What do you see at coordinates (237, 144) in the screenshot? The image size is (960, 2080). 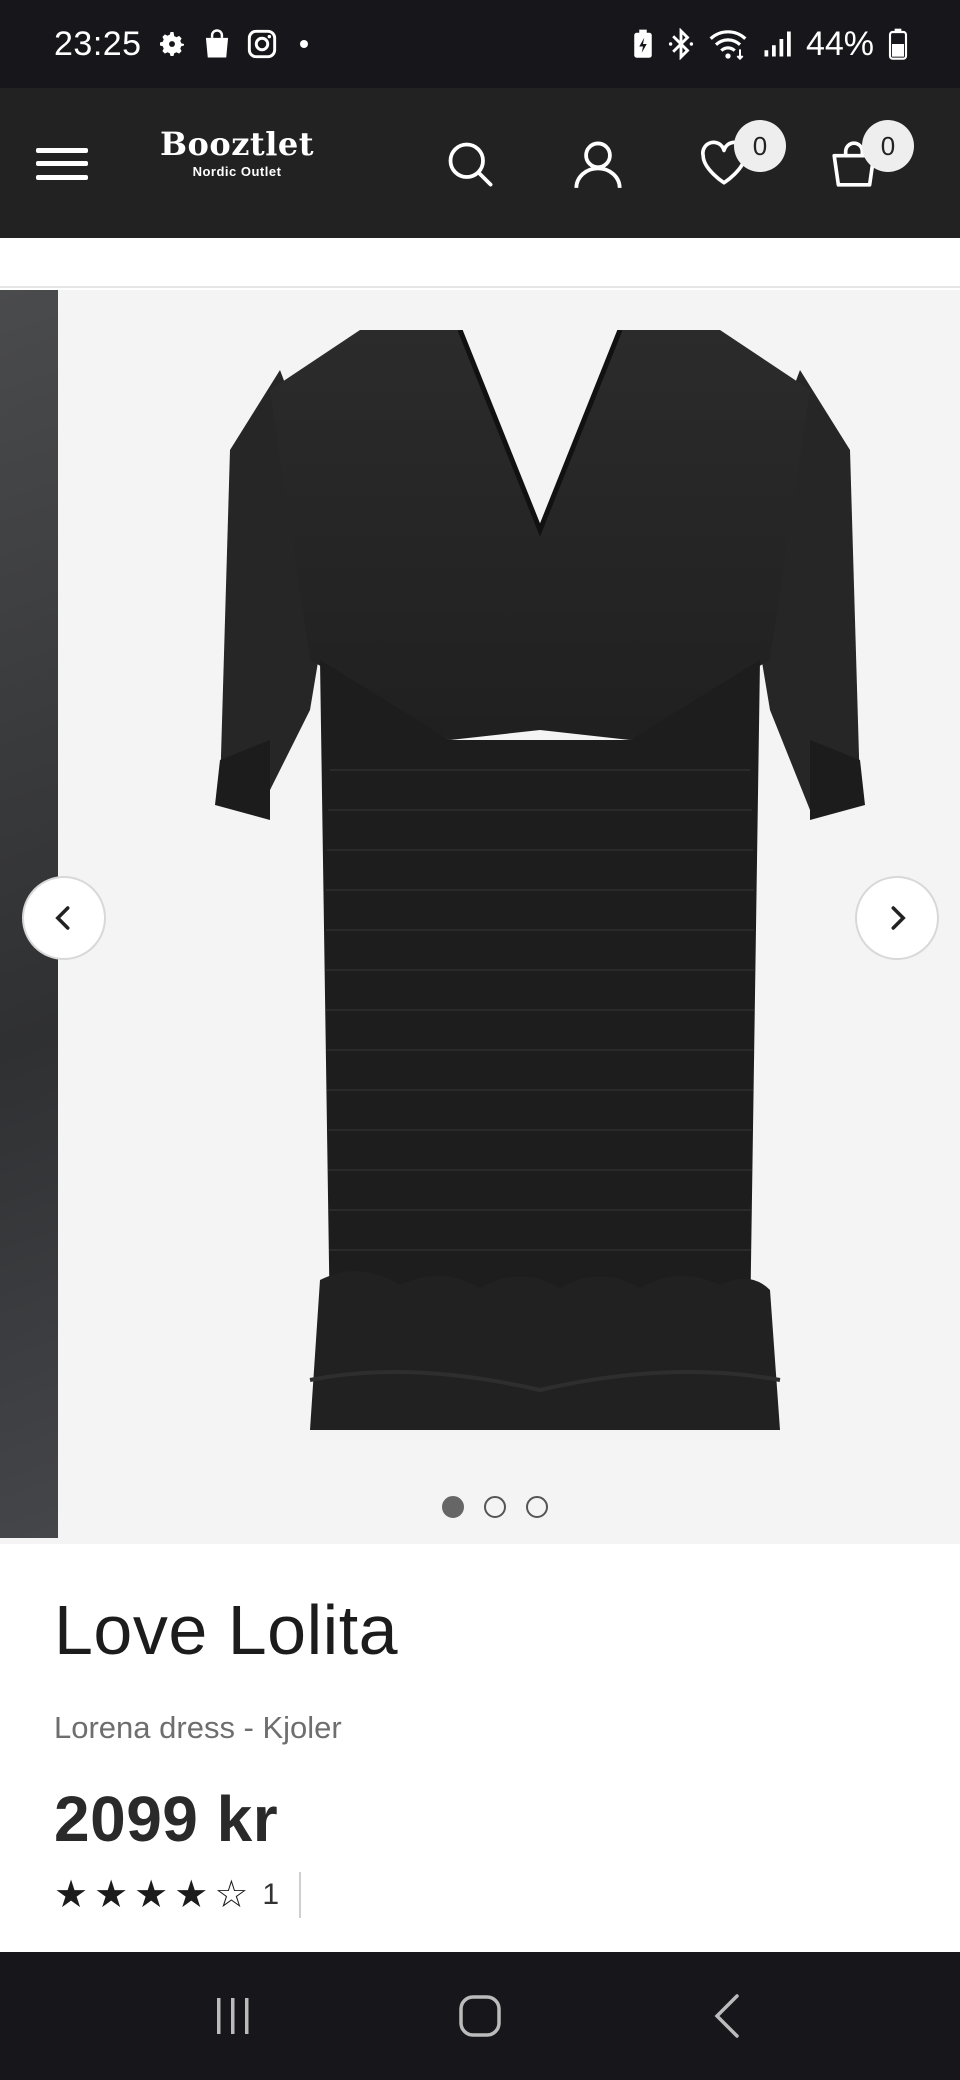 I see `logo-main: Booztlet` at bounding box center [237, 144].